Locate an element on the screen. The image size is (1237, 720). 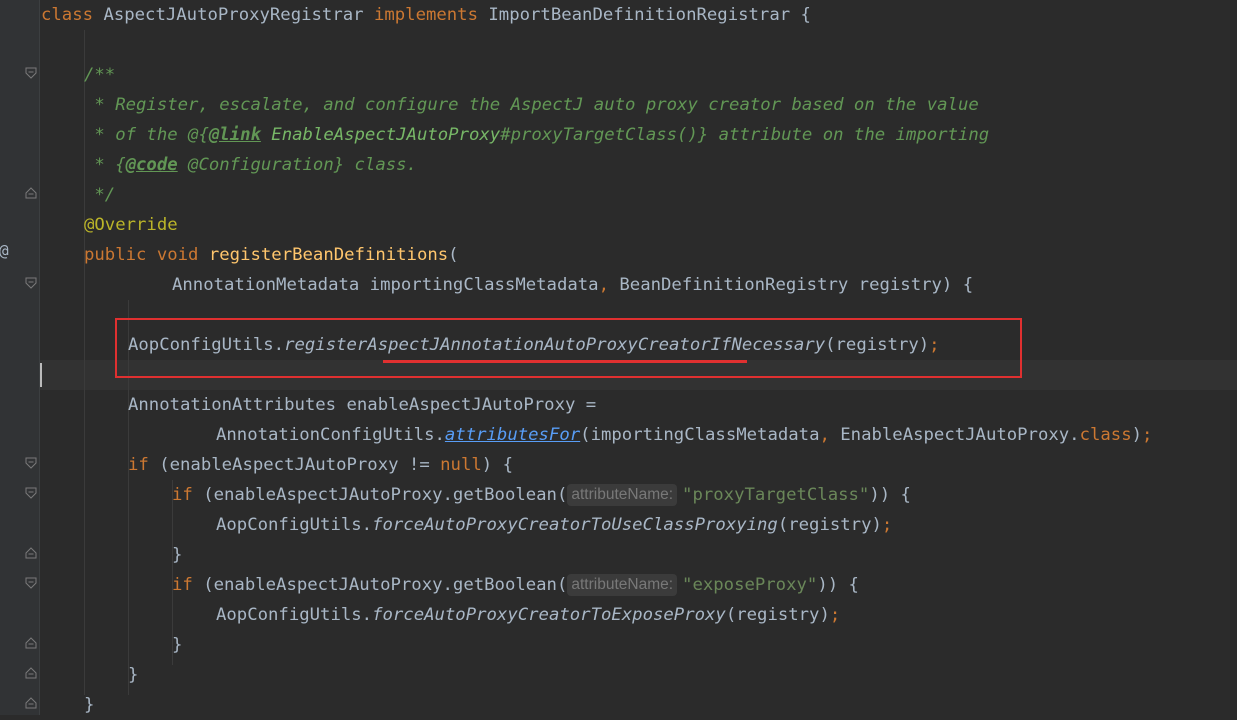
code-line: if (enableAspectJAutoProxy != null) { is located at coordinates (320, 465).